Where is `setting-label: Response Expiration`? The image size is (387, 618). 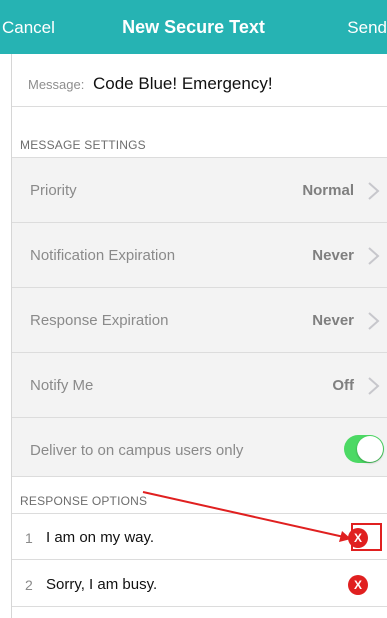 setting-label: Response Expiration is located at coordinates (99, 320).